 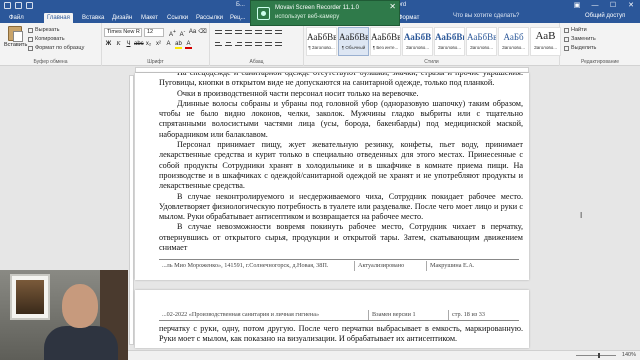 I want to click on paragraph-group-label: Абзац, so click(x=256, y=62).